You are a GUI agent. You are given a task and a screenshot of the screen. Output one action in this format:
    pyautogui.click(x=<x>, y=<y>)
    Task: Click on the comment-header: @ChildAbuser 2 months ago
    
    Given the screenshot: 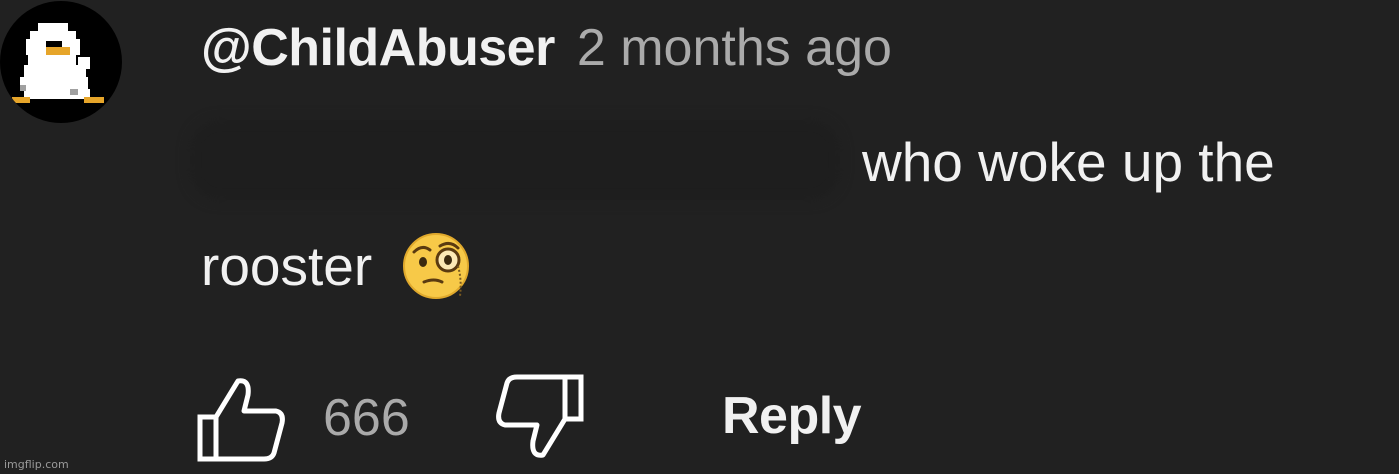 What is the action you would take?
    pyautogui.click(x=546, y=53)
    